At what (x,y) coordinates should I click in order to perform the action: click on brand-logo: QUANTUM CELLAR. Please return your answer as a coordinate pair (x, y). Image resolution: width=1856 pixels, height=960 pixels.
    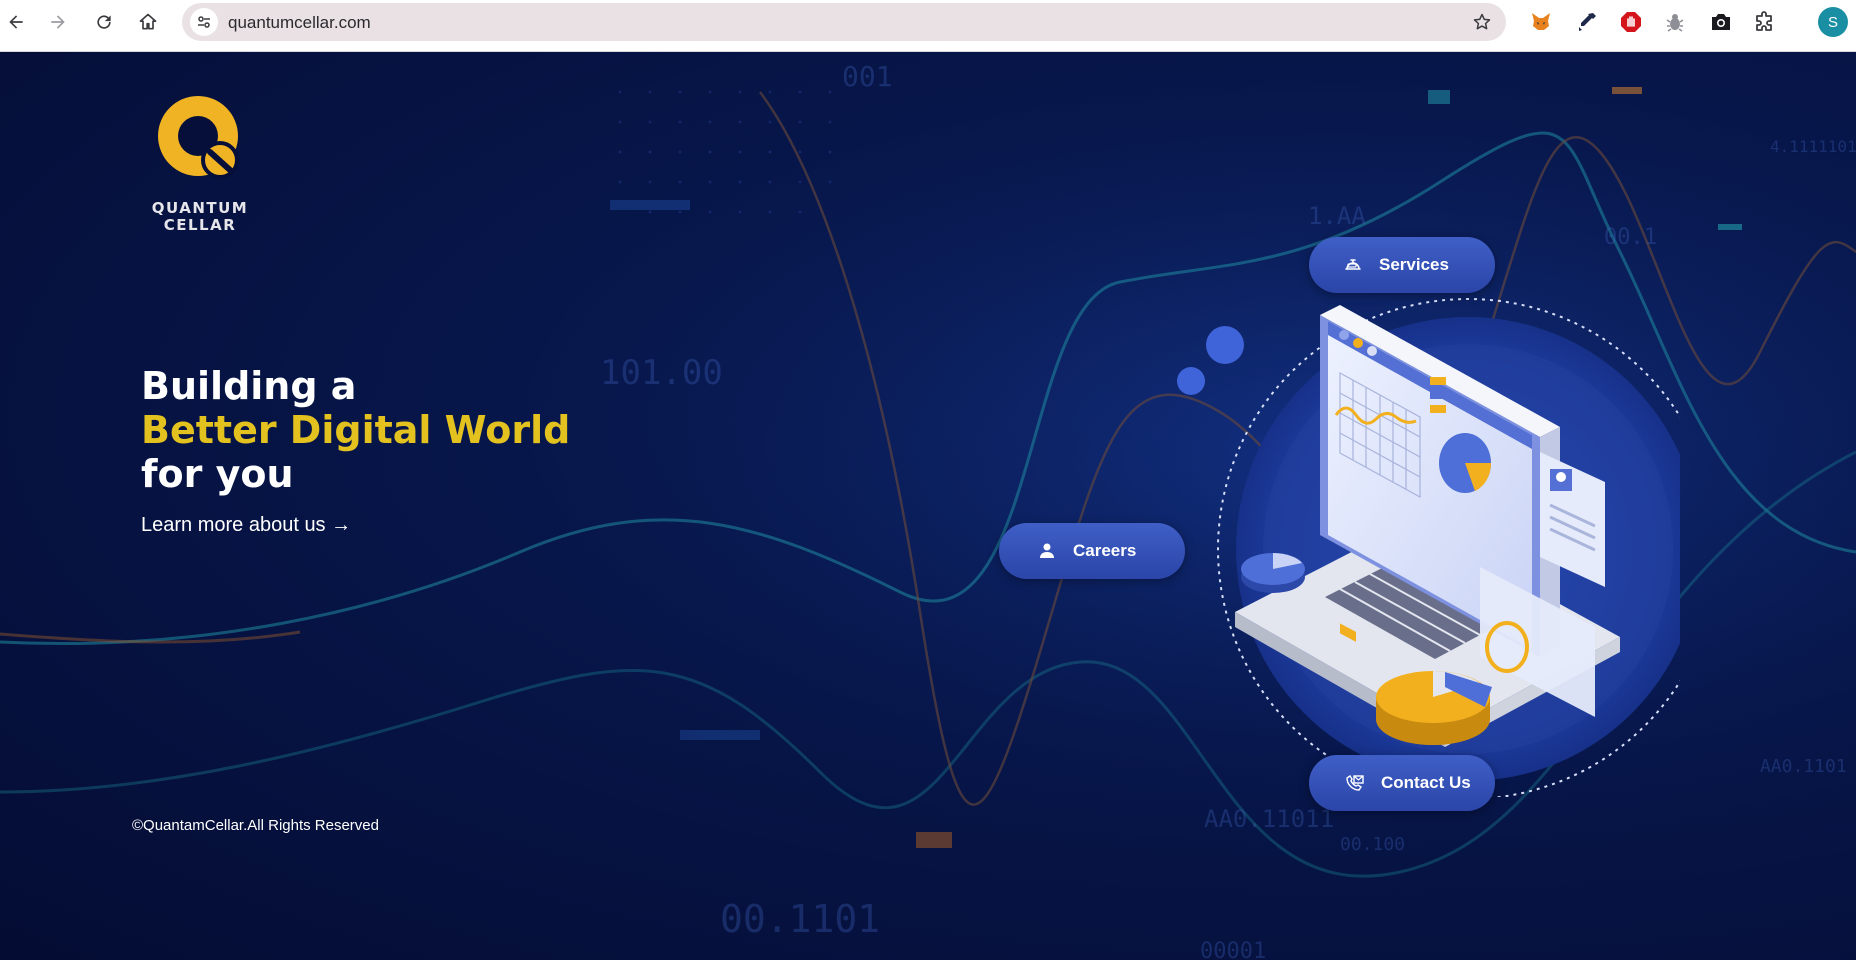
    Looking at the image, I should click on (200, 165).